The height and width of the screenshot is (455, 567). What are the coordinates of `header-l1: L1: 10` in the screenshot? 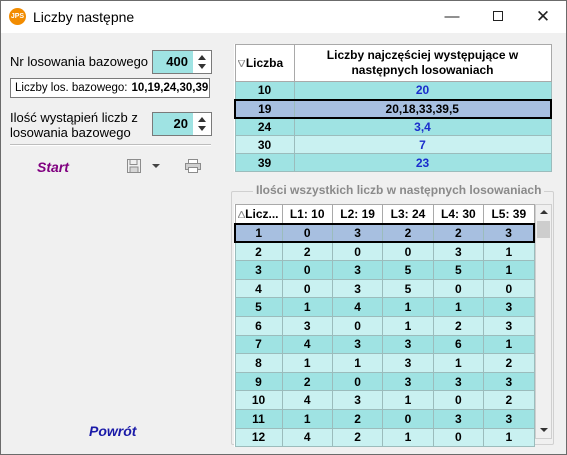 It's located at (307, 214).